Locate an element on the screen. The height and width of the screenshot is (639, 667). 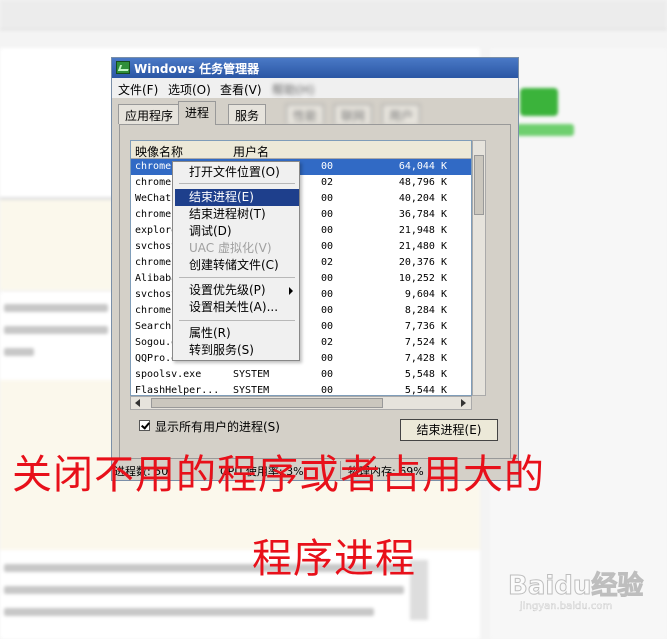
menu-view: 查看(V) is located at coordinates (241, 89).